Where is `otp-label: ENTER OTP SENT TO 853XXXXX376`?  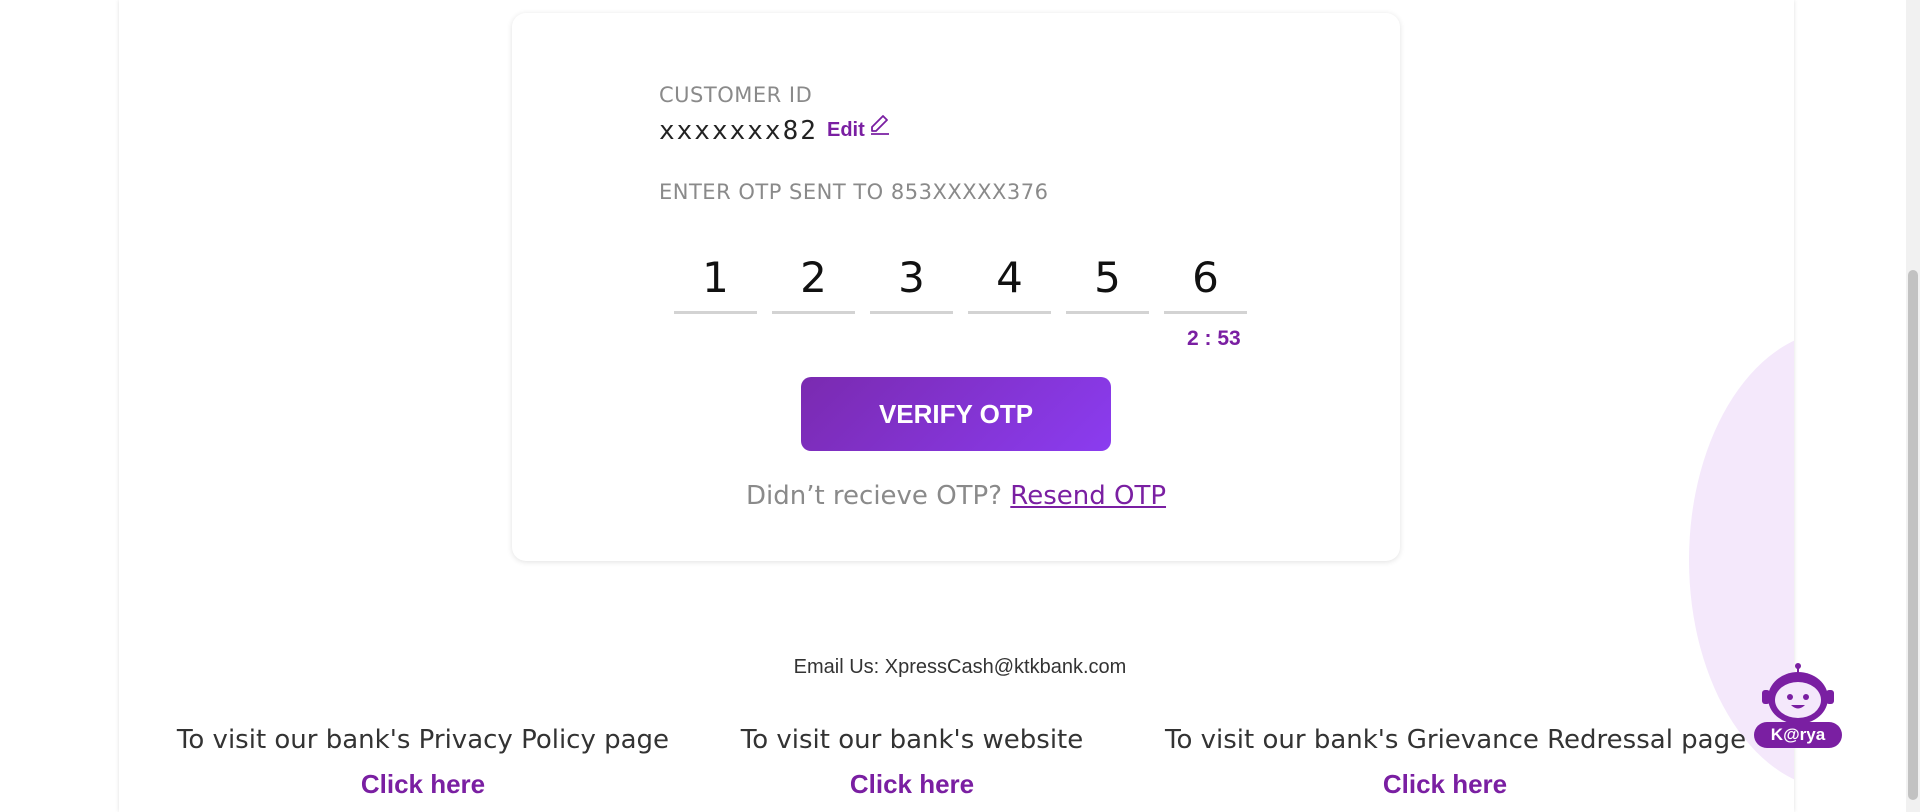 otp-label: ENTER OTP SENT TO 853XXXXX376 is located at coordinates (854, 192).